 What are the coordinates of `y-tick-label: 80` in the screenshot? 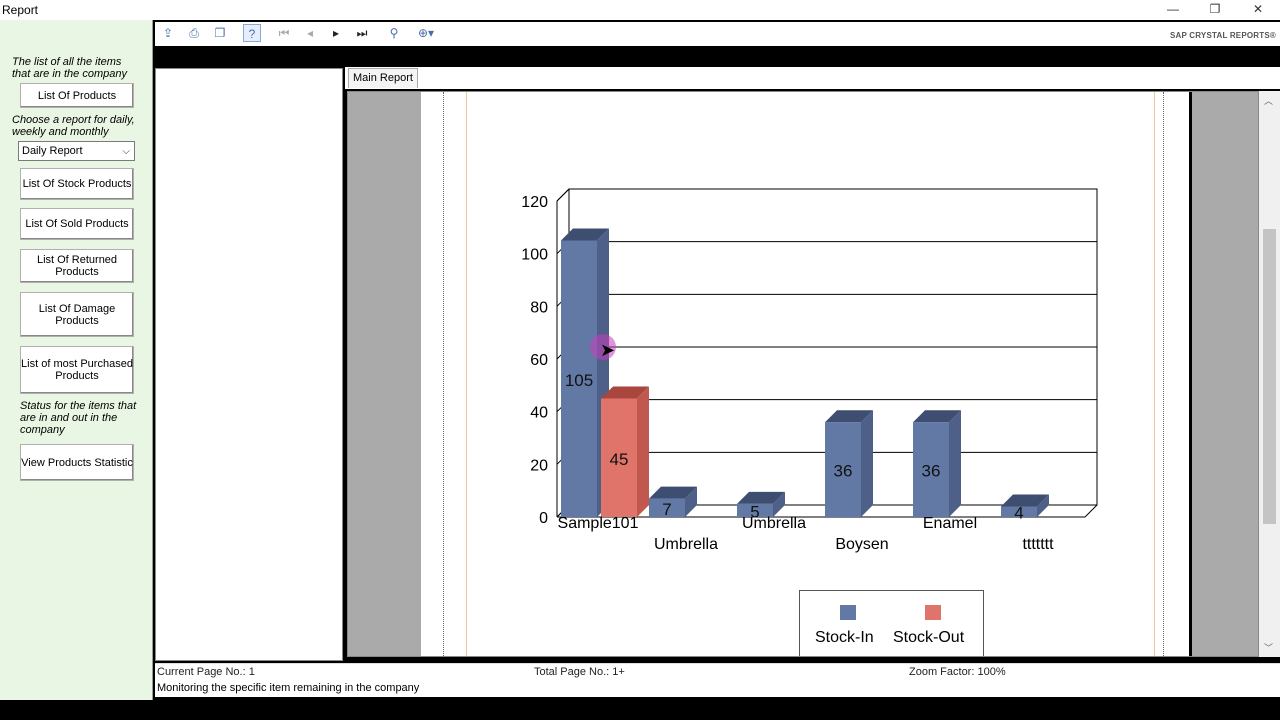 It's located at (539, 307).